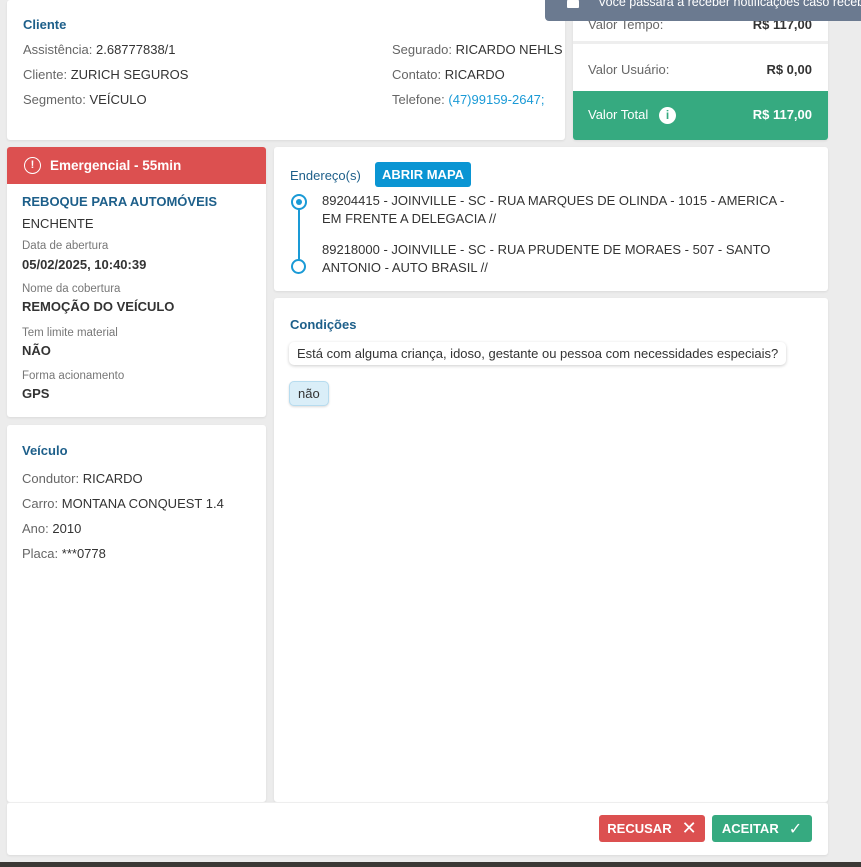 This screenshot has width=861, height=867. I want to click on check-icon: ✓, so click(795, 829).